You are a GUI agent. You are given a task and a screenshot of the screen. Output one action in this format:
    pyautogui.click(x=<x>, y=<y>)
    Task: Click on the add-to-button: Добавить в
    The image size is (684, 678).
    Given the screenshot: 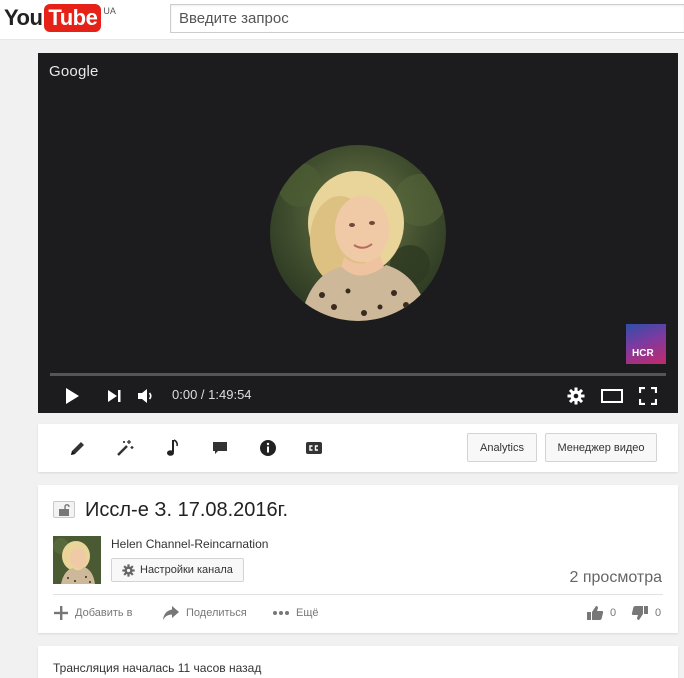 What is the action you would take?
    pyautogui.click(x=93, y=613)
    